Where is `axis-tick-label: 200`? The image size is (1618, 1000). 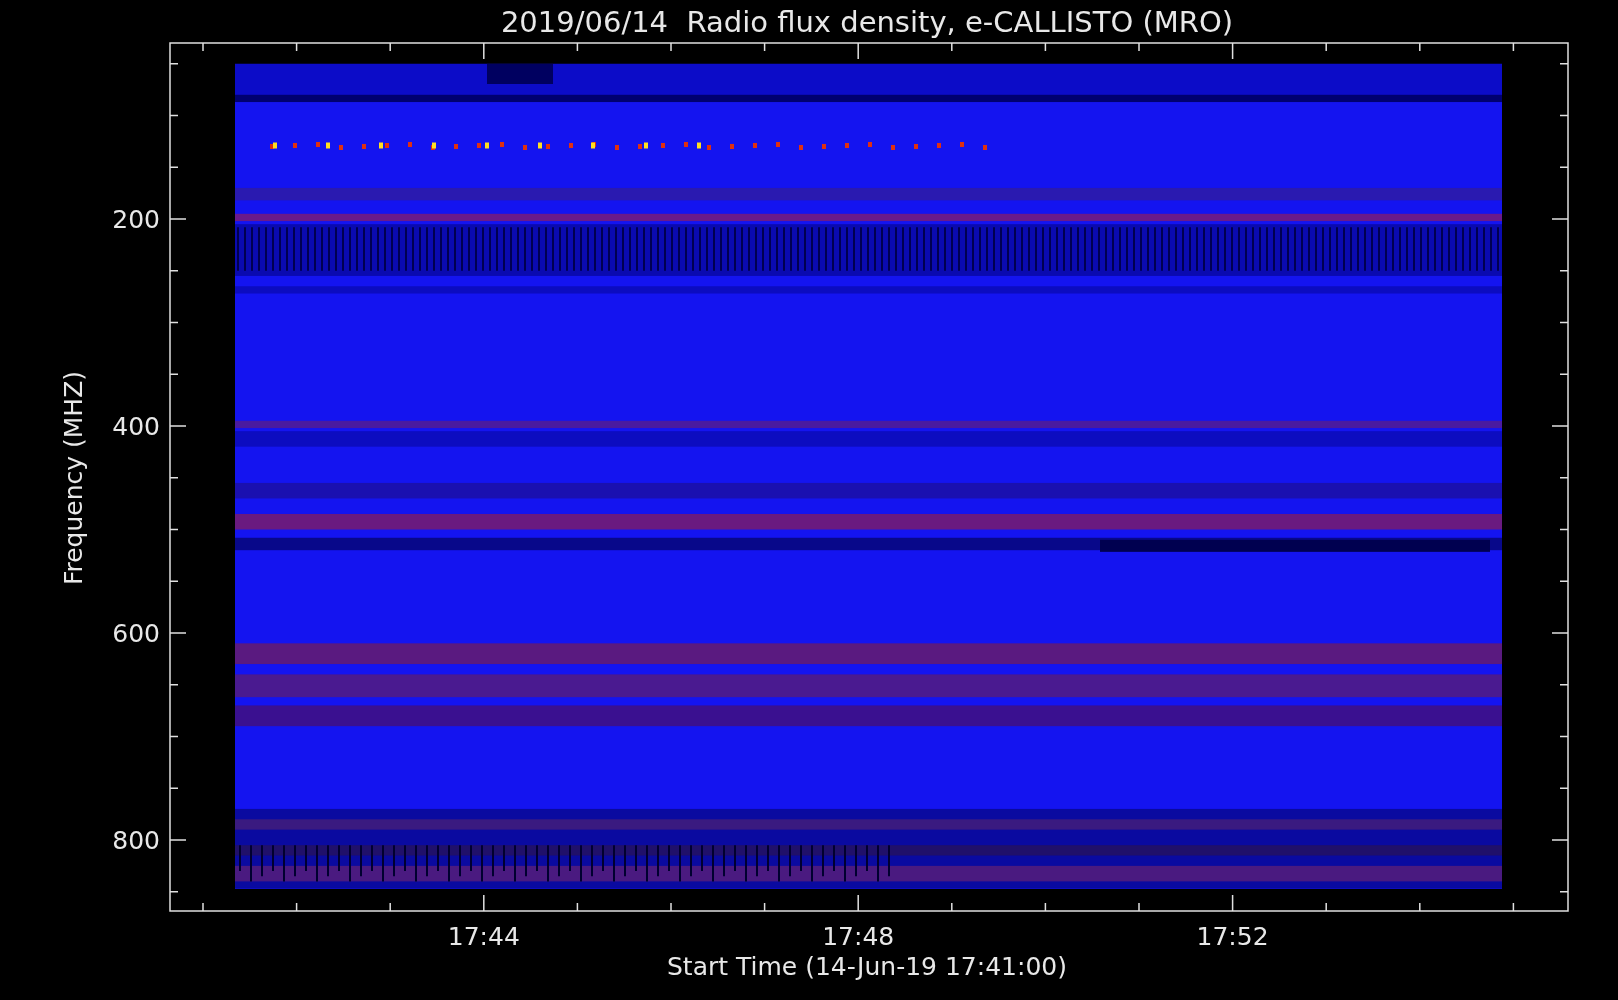
axis-tick-label: 200 is located at coordinates (136, 219).